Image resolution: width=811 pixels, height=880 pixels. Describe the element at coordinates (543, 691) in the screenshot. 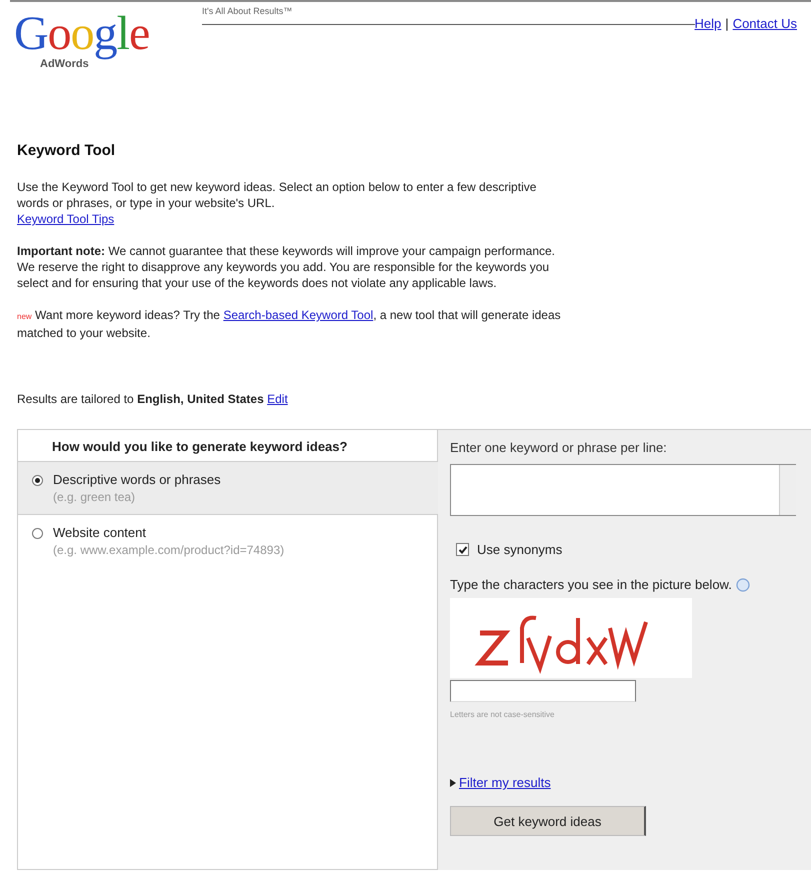

I see `captcha-input` at that location.